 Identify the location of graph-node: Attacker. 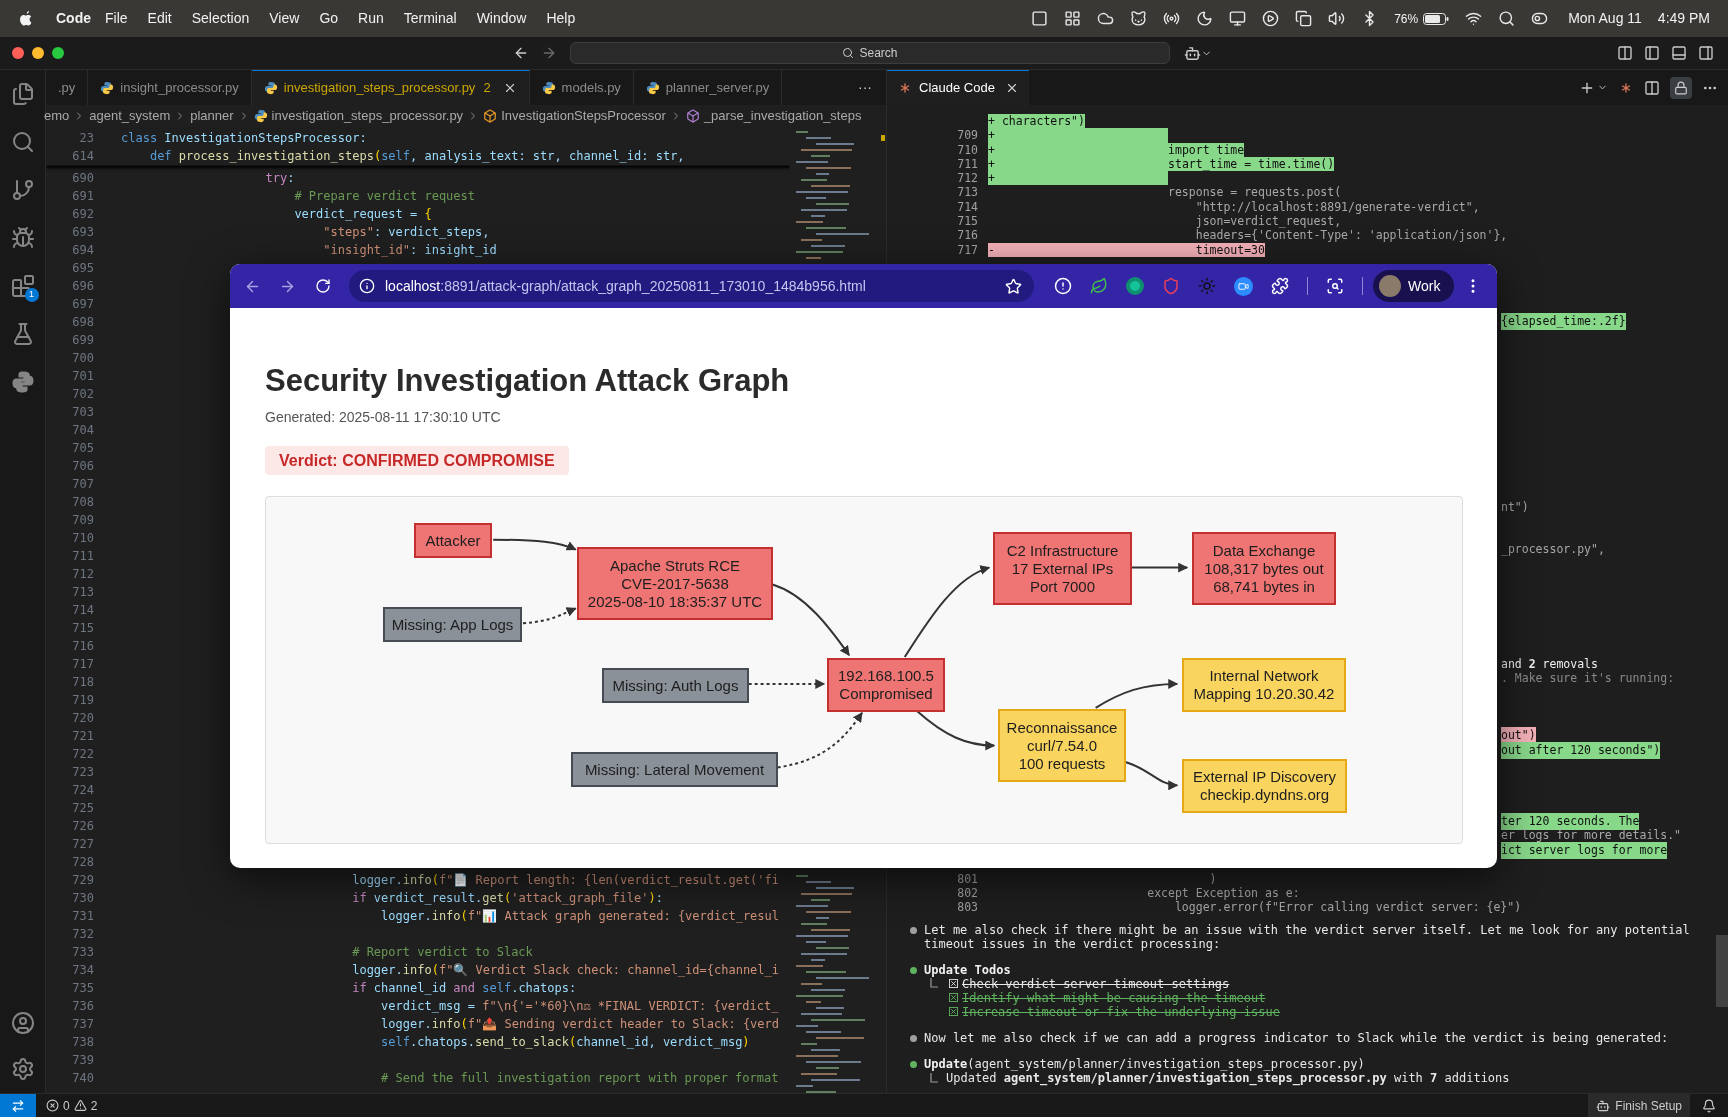
(453, 540).